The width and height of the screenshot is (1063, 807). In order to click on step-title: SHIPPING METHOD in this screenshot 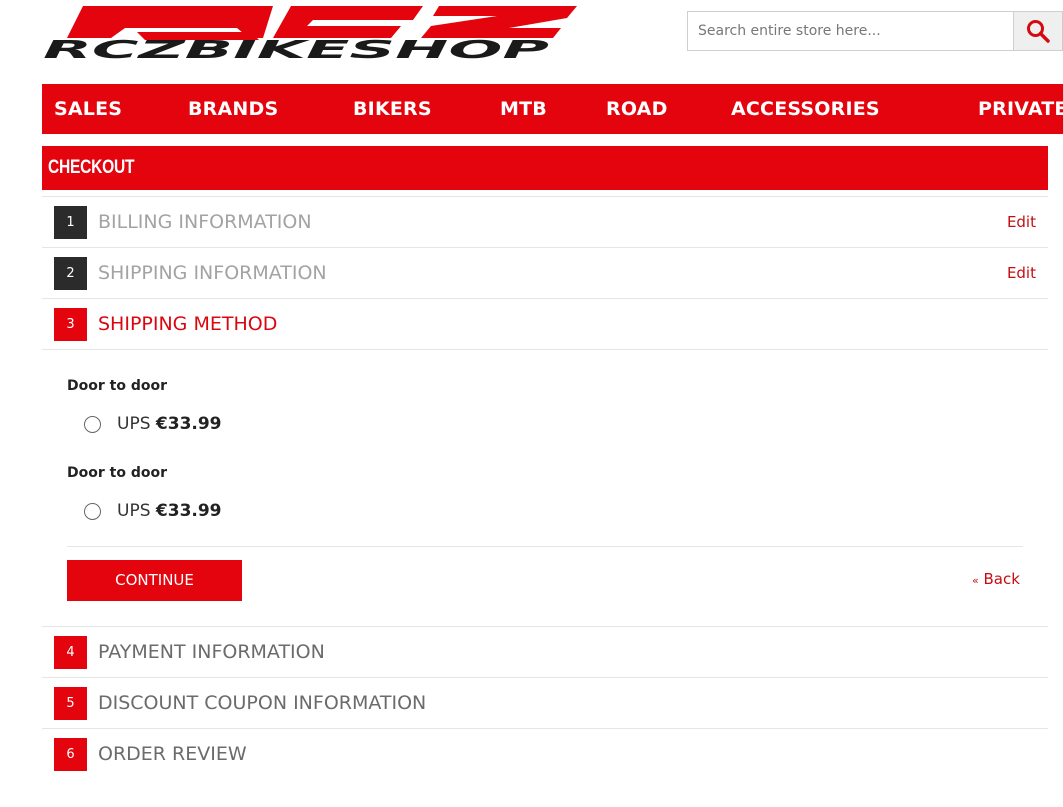, I will do `click(188, 324)`.